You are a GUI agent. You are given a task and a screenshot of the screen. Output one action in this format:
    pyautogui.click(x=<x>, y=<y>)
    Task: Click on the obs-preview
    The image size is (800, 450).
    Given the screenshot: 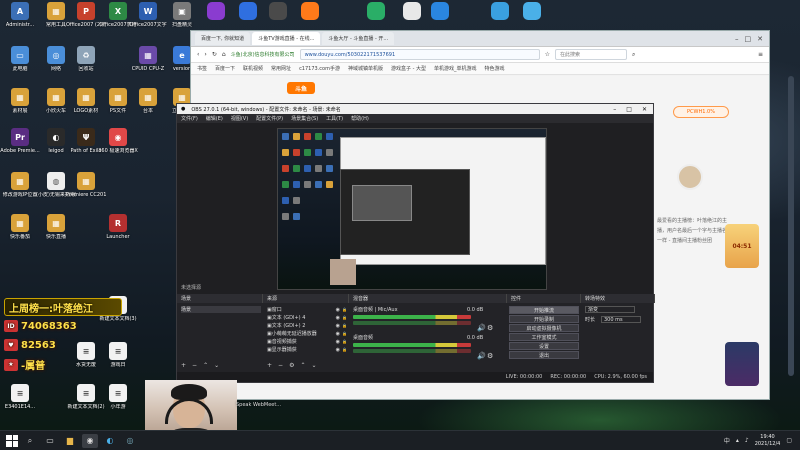 What is the action you would take?
    pyautogui.click(x=412, y=209)
    